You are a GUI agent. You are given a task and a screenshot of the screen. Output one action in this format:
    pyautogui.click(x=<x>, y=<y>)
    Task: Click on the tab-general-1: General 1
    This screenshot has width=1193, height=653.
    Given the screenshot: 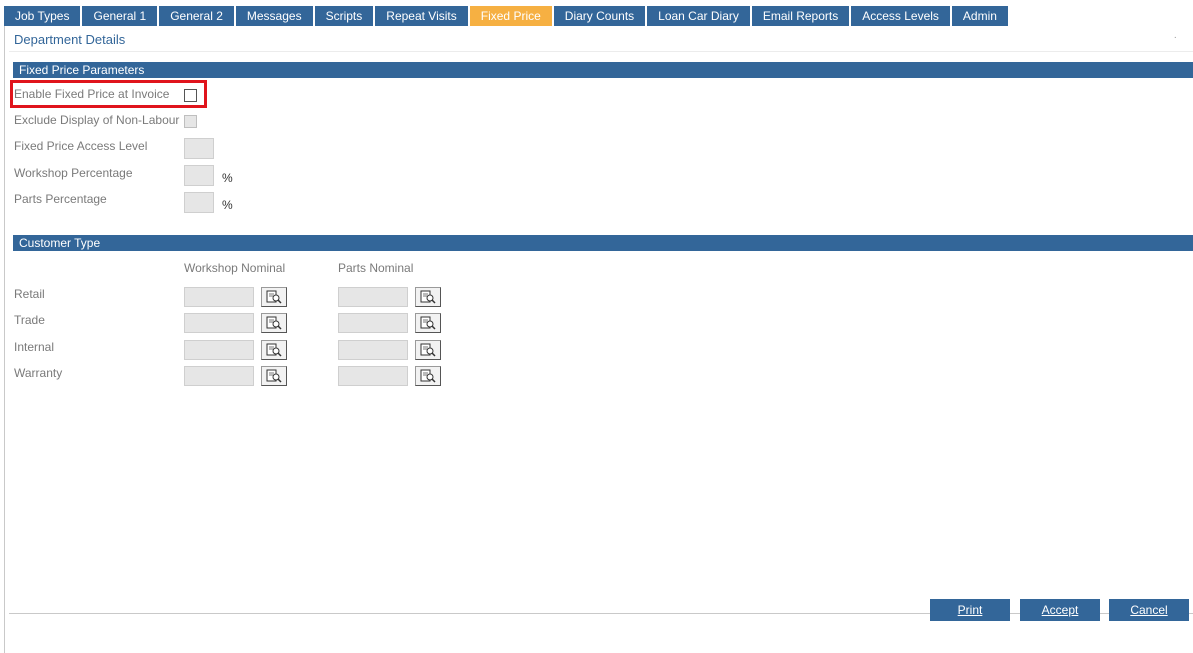 What is the action you would take?
    pyautogui.click(x=120, y=16)
    